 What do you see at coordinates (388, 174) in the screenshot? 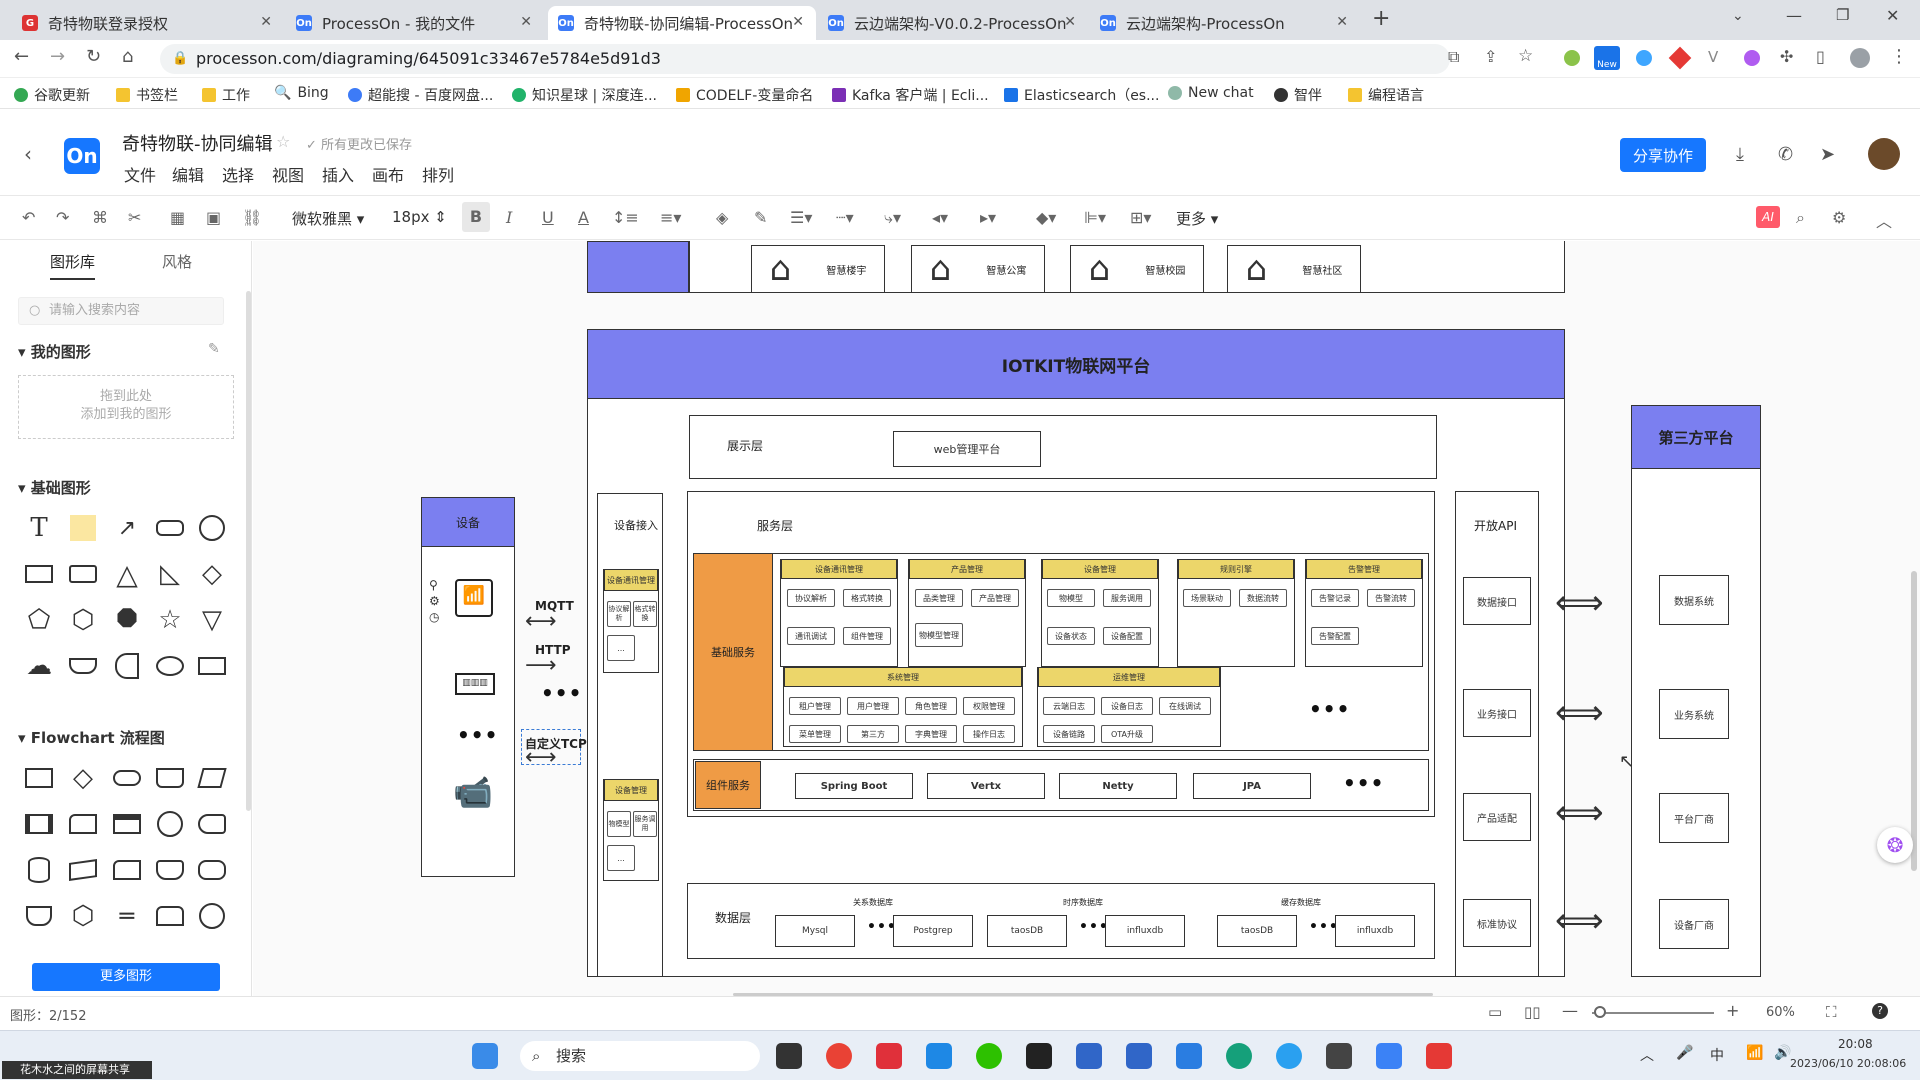
I see `menu-canvas: 画布` at bounding box center [388, 174].